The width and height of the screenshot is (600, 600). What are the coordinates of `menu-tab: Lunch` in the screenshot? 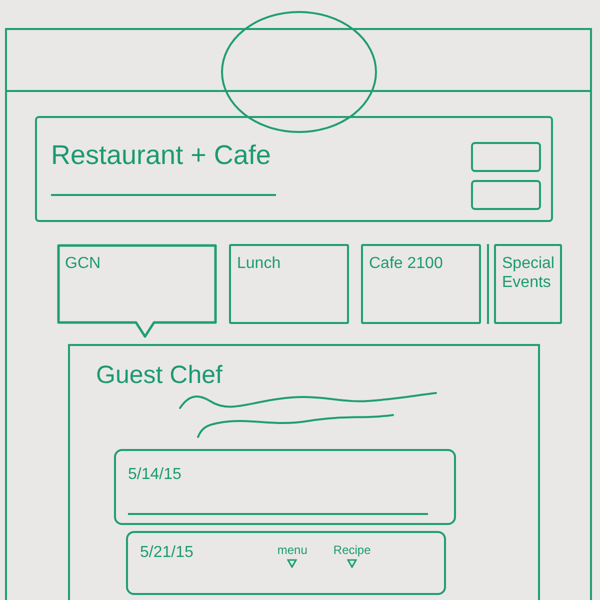 It's located at (289, 284).